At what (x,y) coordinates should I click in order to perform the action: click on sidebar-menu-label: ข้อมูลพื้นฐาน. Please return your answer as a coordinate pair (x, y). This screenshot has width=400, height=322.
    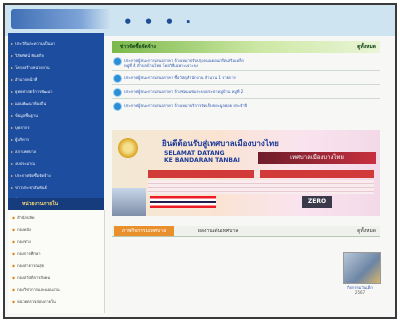
    Looking at the image, I should click on (26, 115).